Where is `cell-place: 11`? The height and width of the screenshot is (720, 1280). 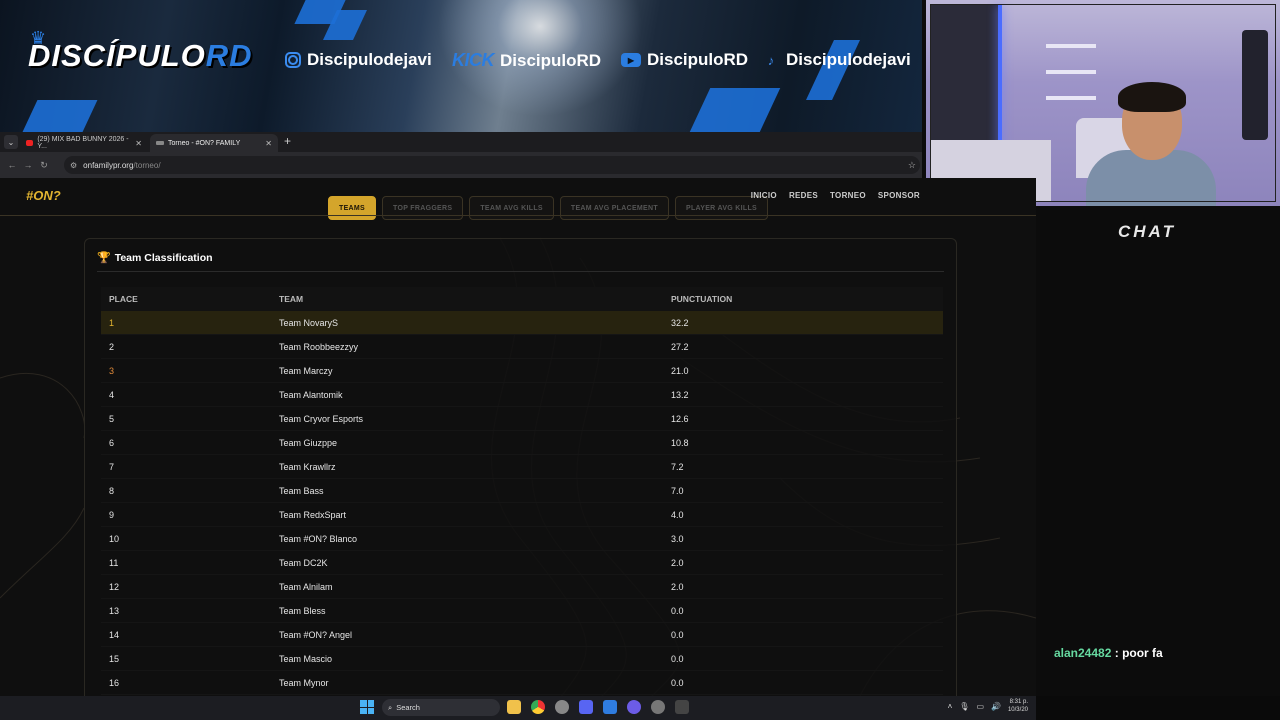
cell-place: 11 is located at coordinates (114, 562).